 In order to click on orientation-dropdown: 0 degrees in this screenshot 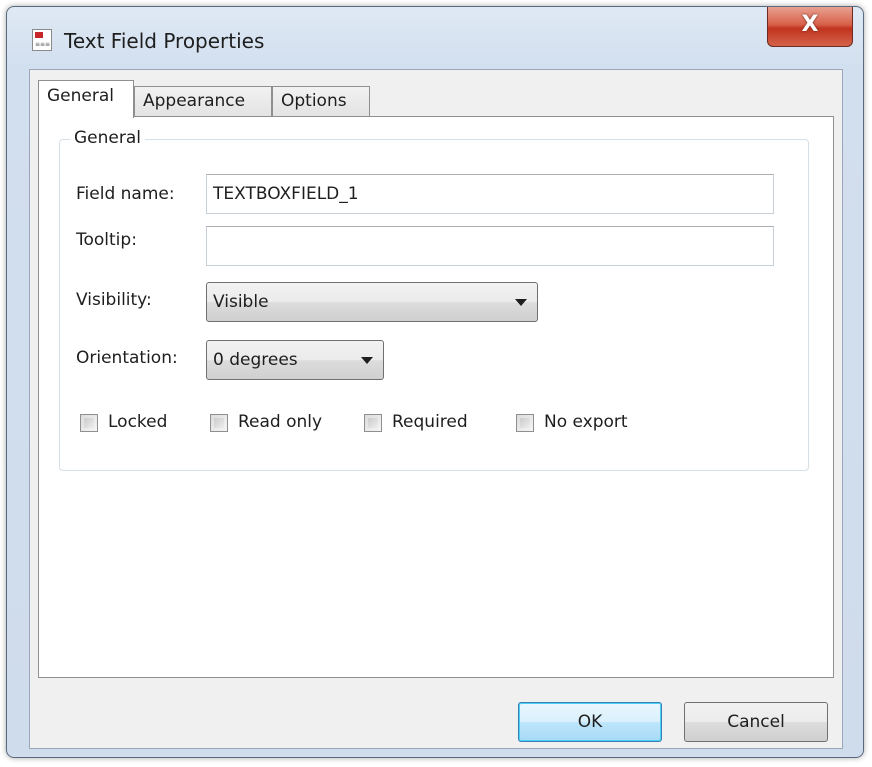, I will do `click(295, 360)`.